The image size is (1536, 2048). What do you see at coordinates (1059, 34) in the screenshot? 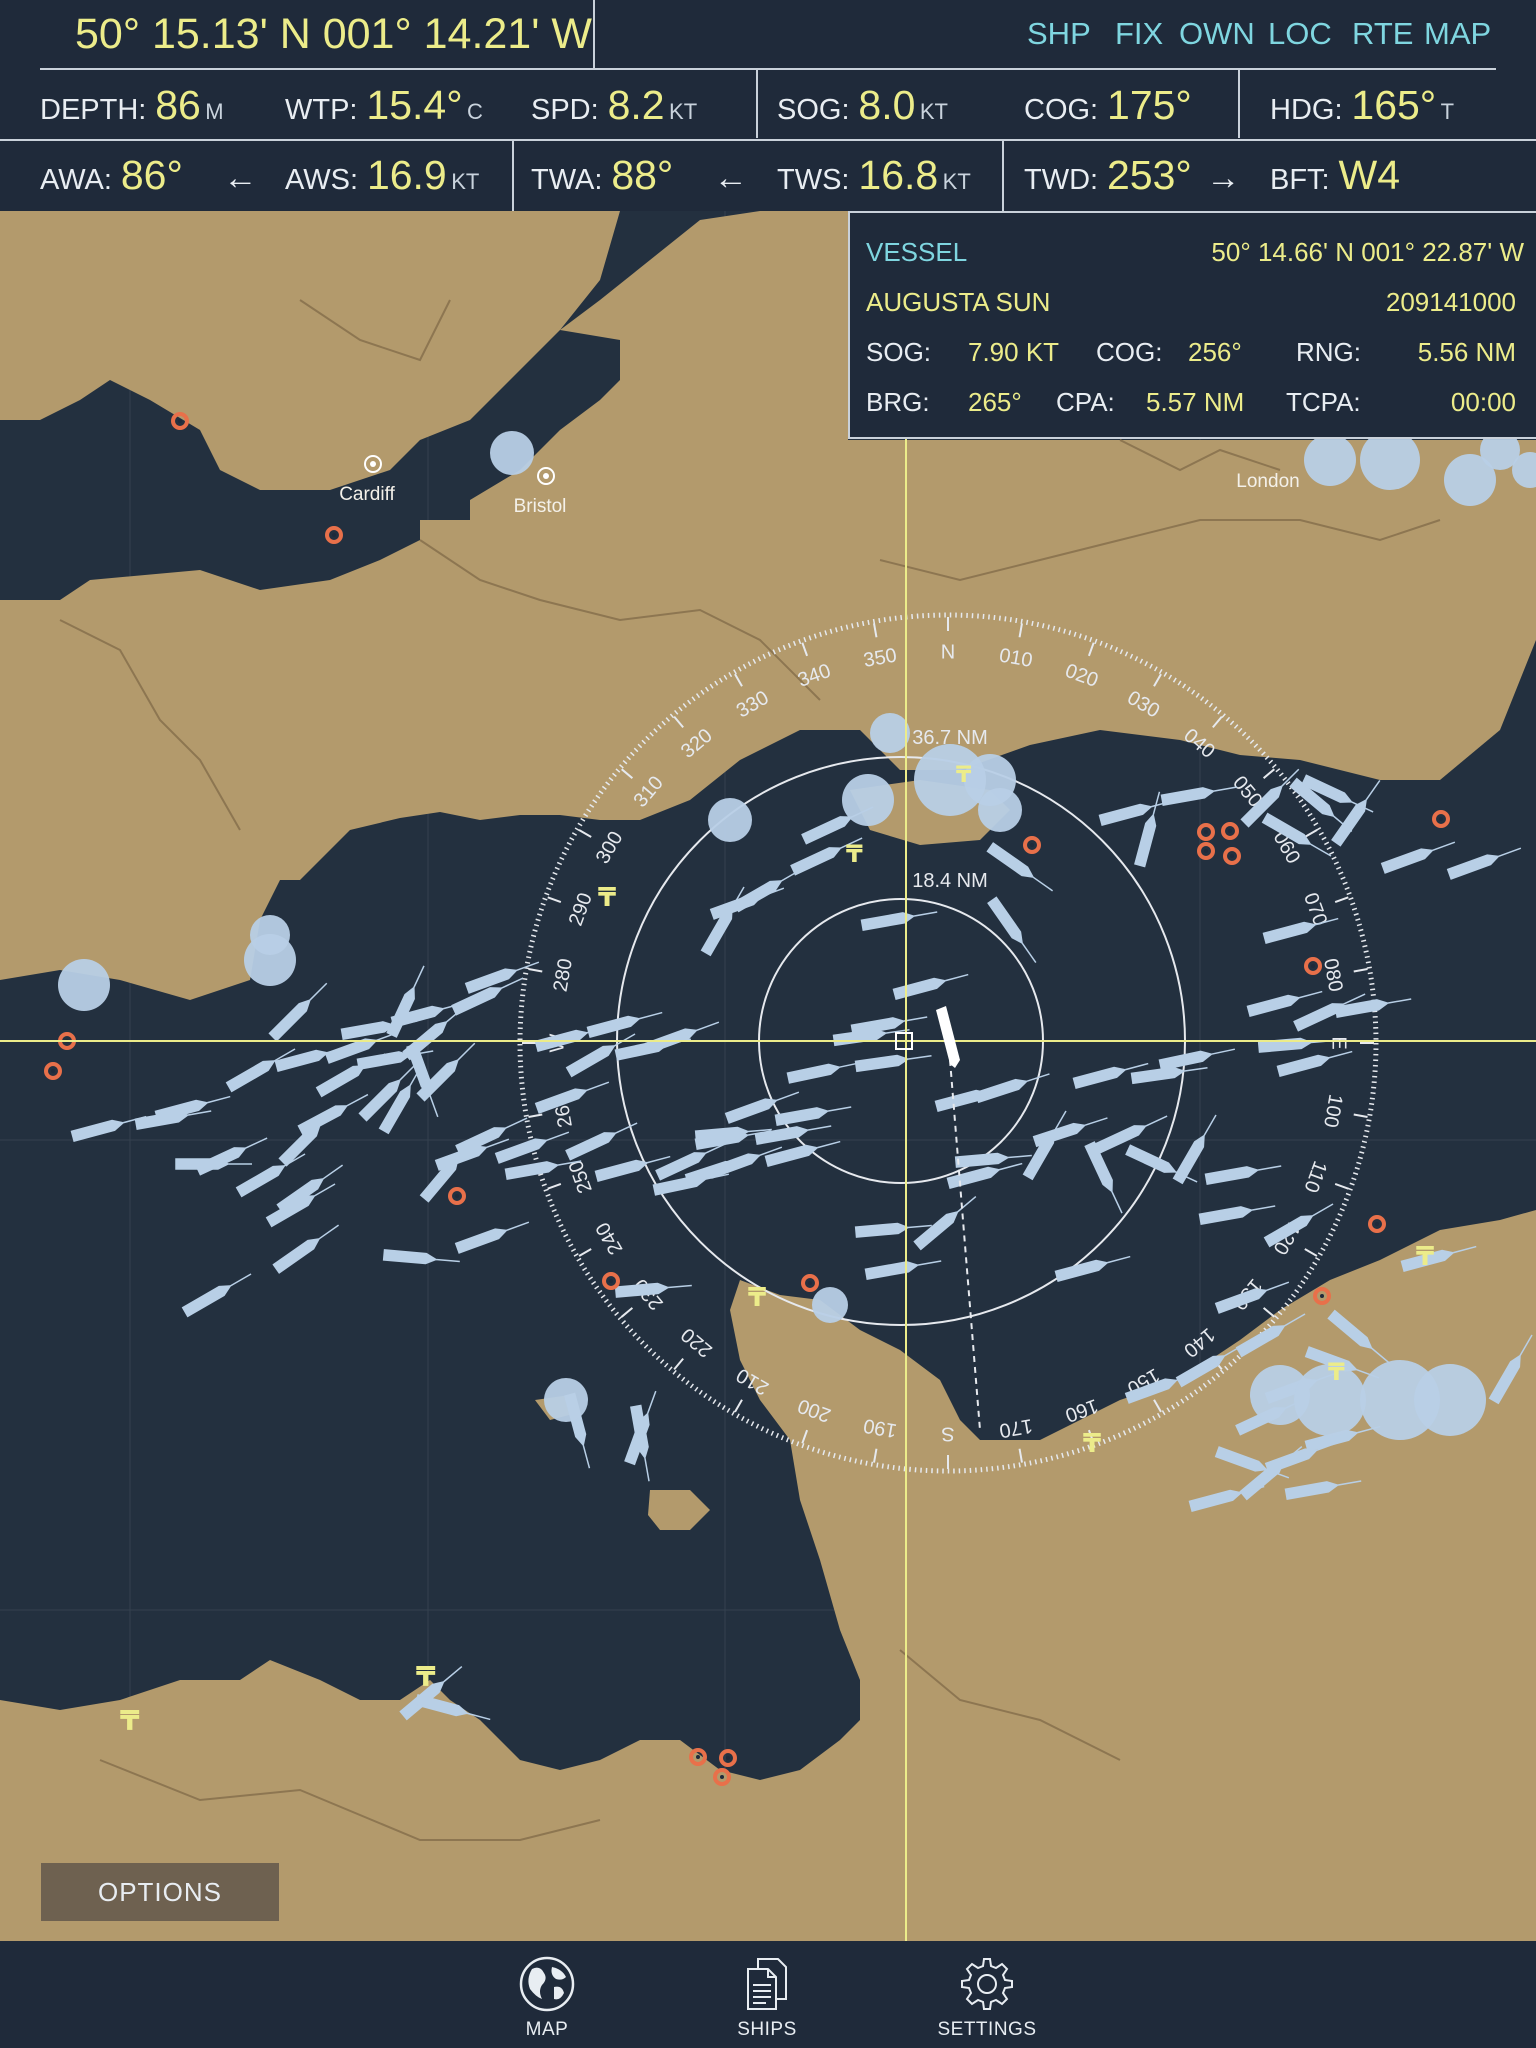
I see `nav-shp: SHP` at bounding box center [1059, 34].